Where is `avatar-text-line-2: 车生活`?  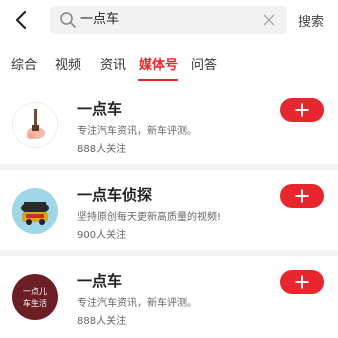 avatar-text-line-2: 车生活 is located at coordinates (35, 303).